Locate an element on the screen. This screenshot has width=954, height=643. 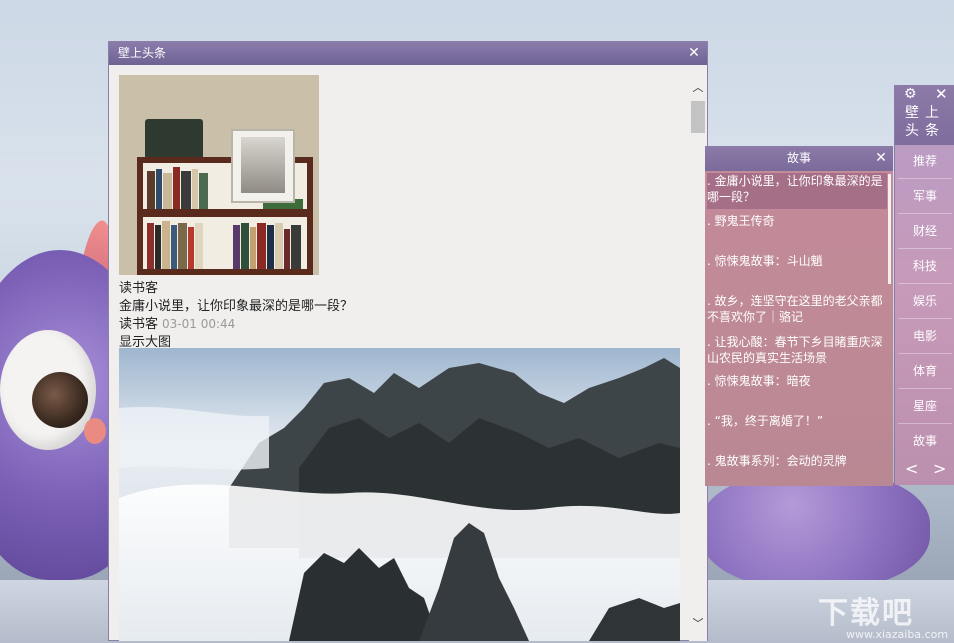
story-panel-title: 故事 is located at coordinates (799, 158).